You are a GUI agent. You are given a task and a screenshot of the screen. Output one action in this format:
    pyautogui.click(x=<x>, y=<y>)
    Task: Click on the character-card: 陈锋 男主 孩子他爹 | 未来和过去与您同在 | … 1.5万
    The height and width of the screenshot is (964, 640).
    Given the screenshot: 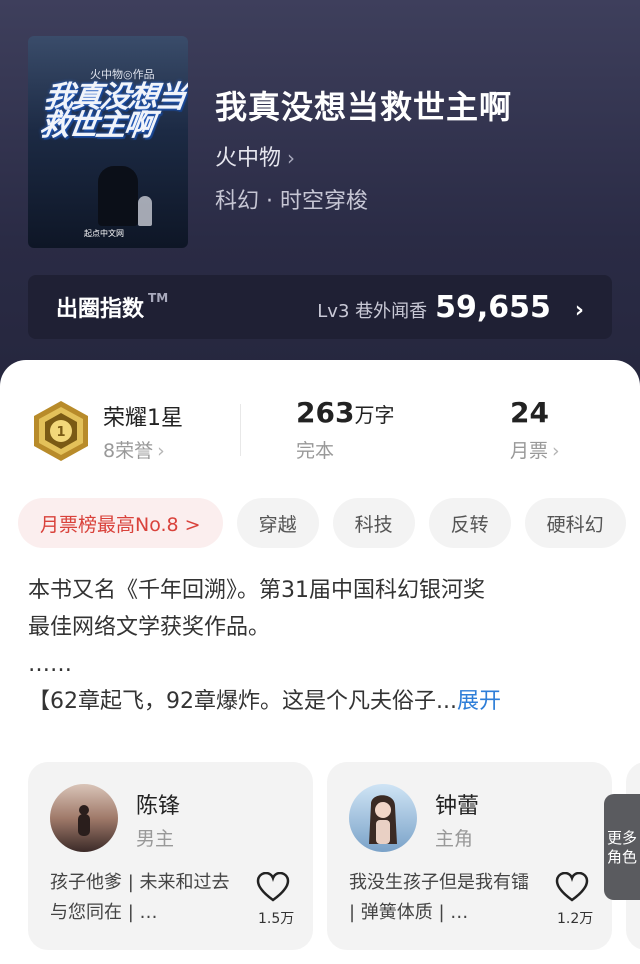 What is the action you would take?
    pyautogui.click(x=170, y=856)
    